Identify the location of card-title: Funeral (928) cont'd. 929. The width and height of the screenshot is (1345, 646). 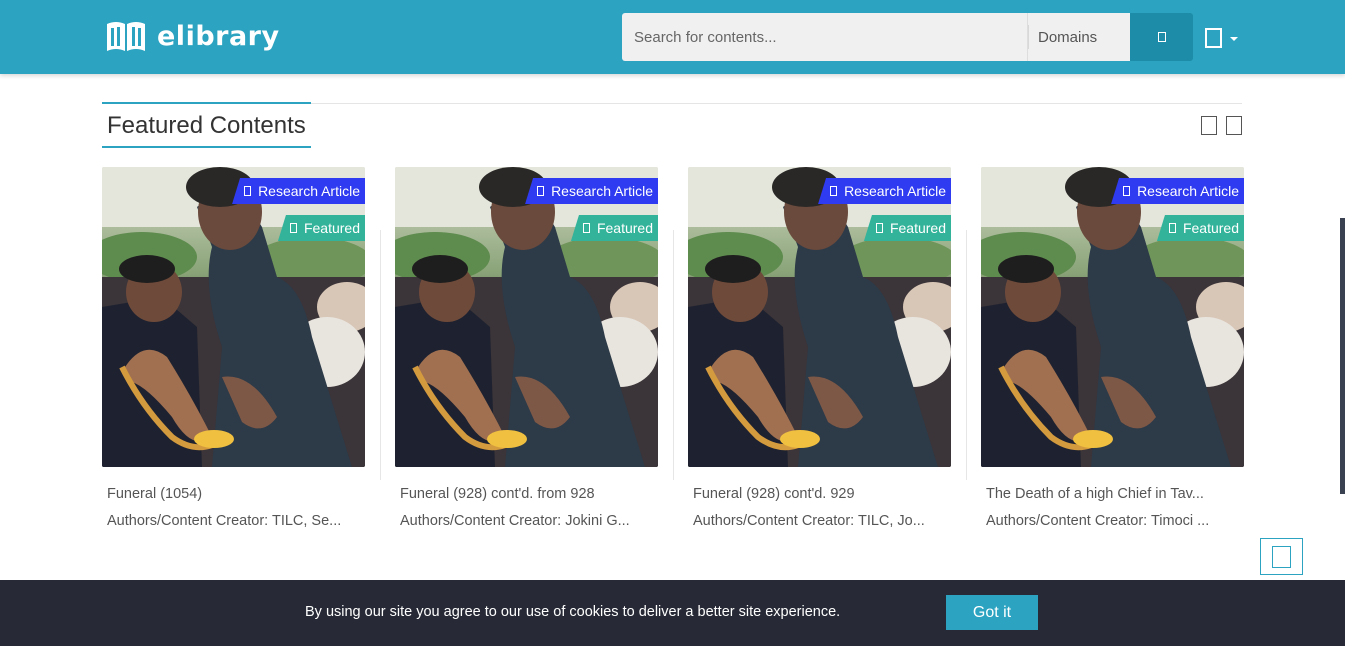
(820, 494).